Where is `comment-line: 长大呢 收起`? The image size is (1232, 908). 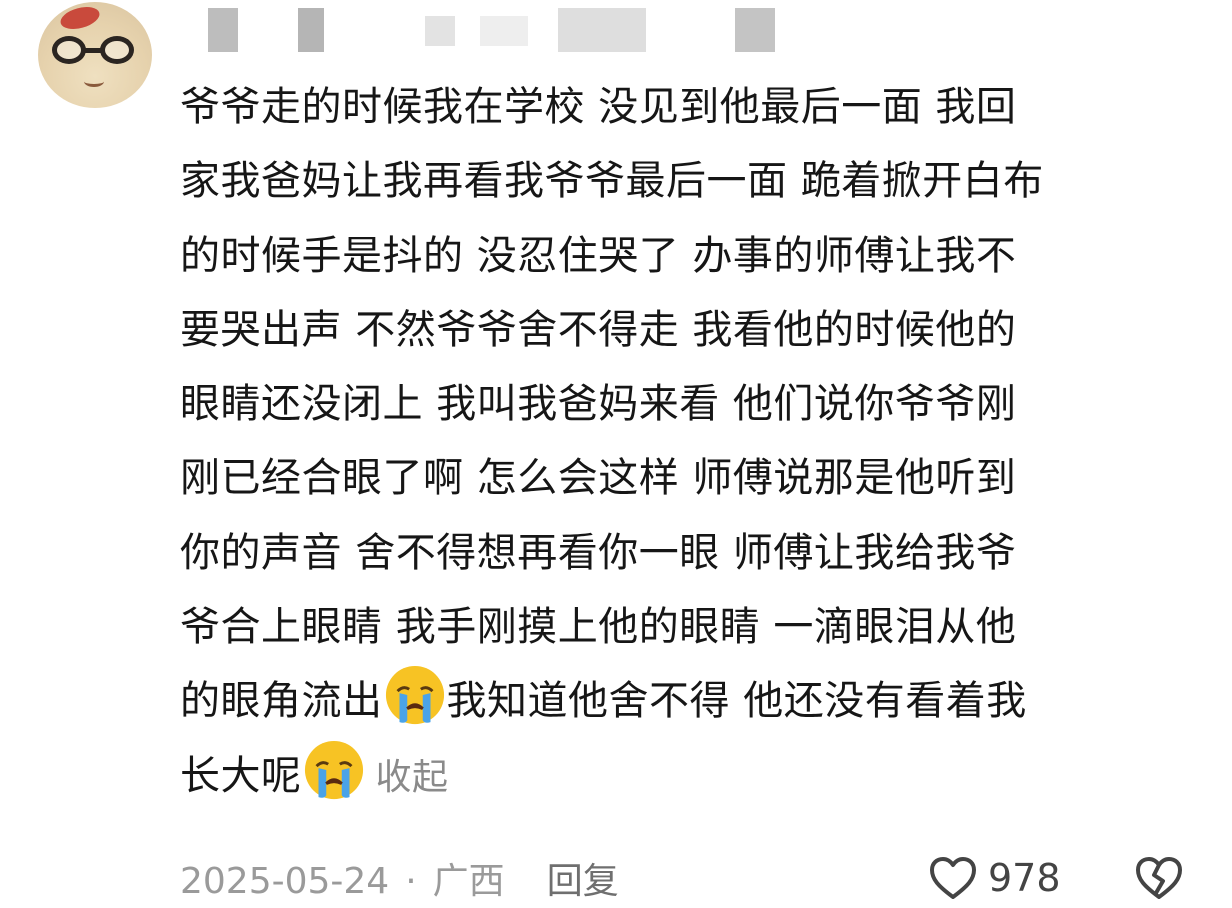 comment-line: 长大呢 收起 is located at coordinates (685, 776).